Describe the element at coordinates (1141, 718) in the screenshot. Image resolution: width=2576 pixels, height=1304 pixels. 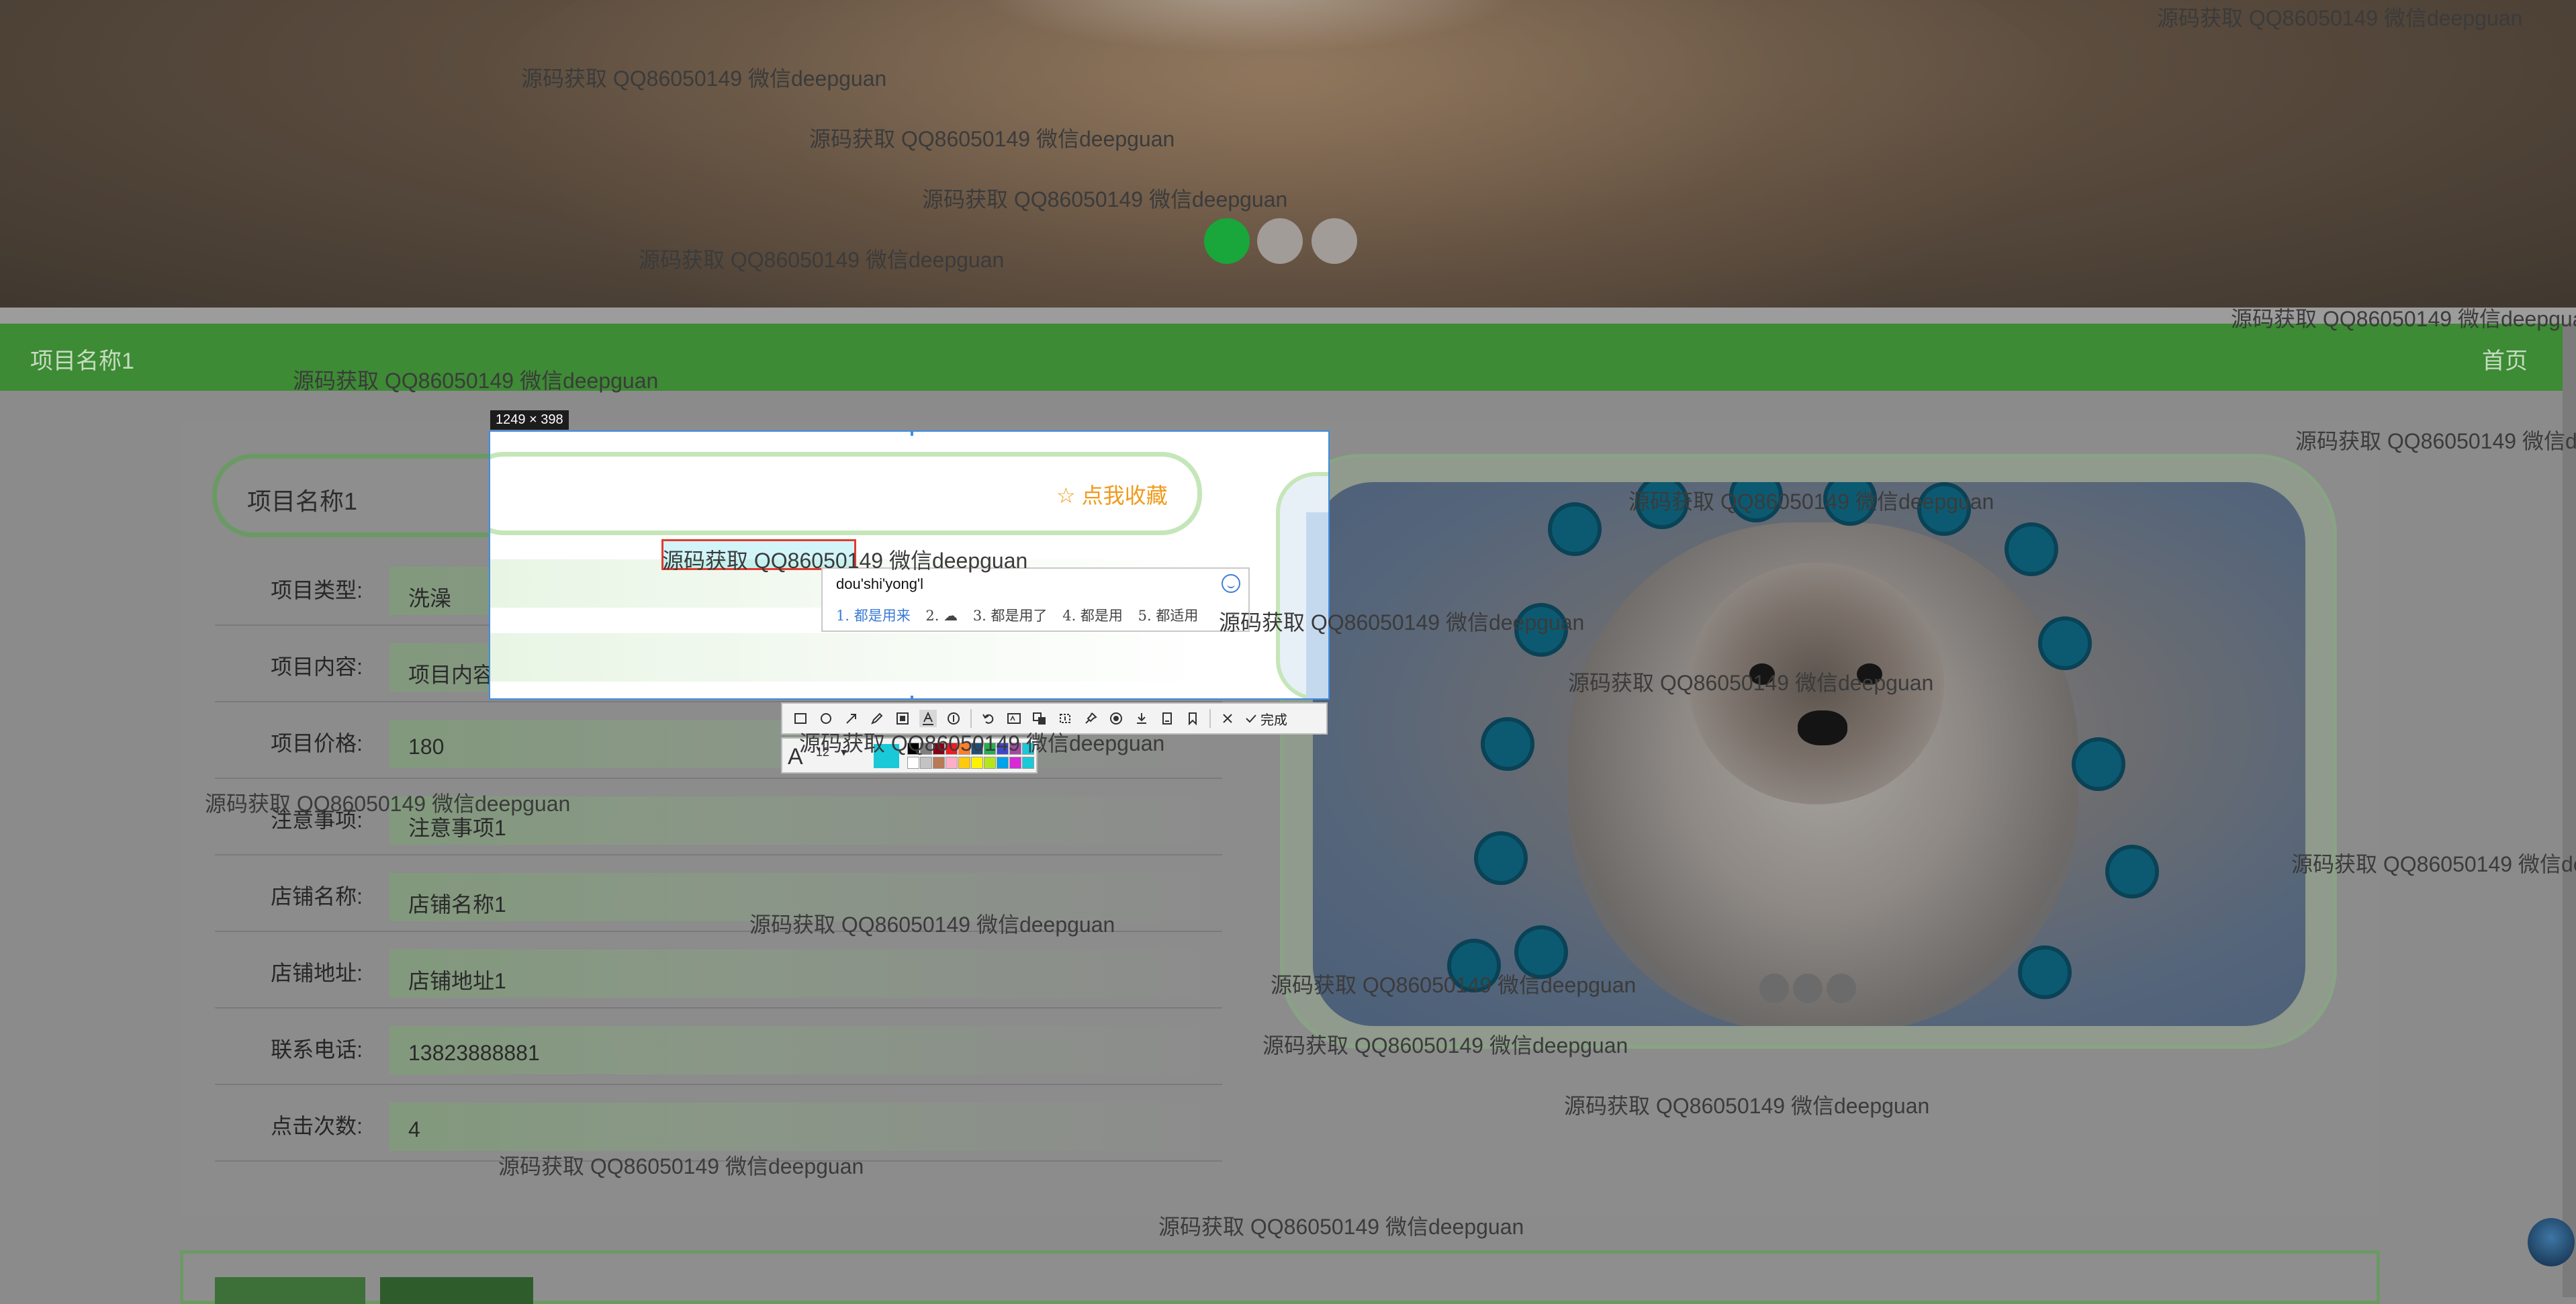
I see `download-icon` at that location.